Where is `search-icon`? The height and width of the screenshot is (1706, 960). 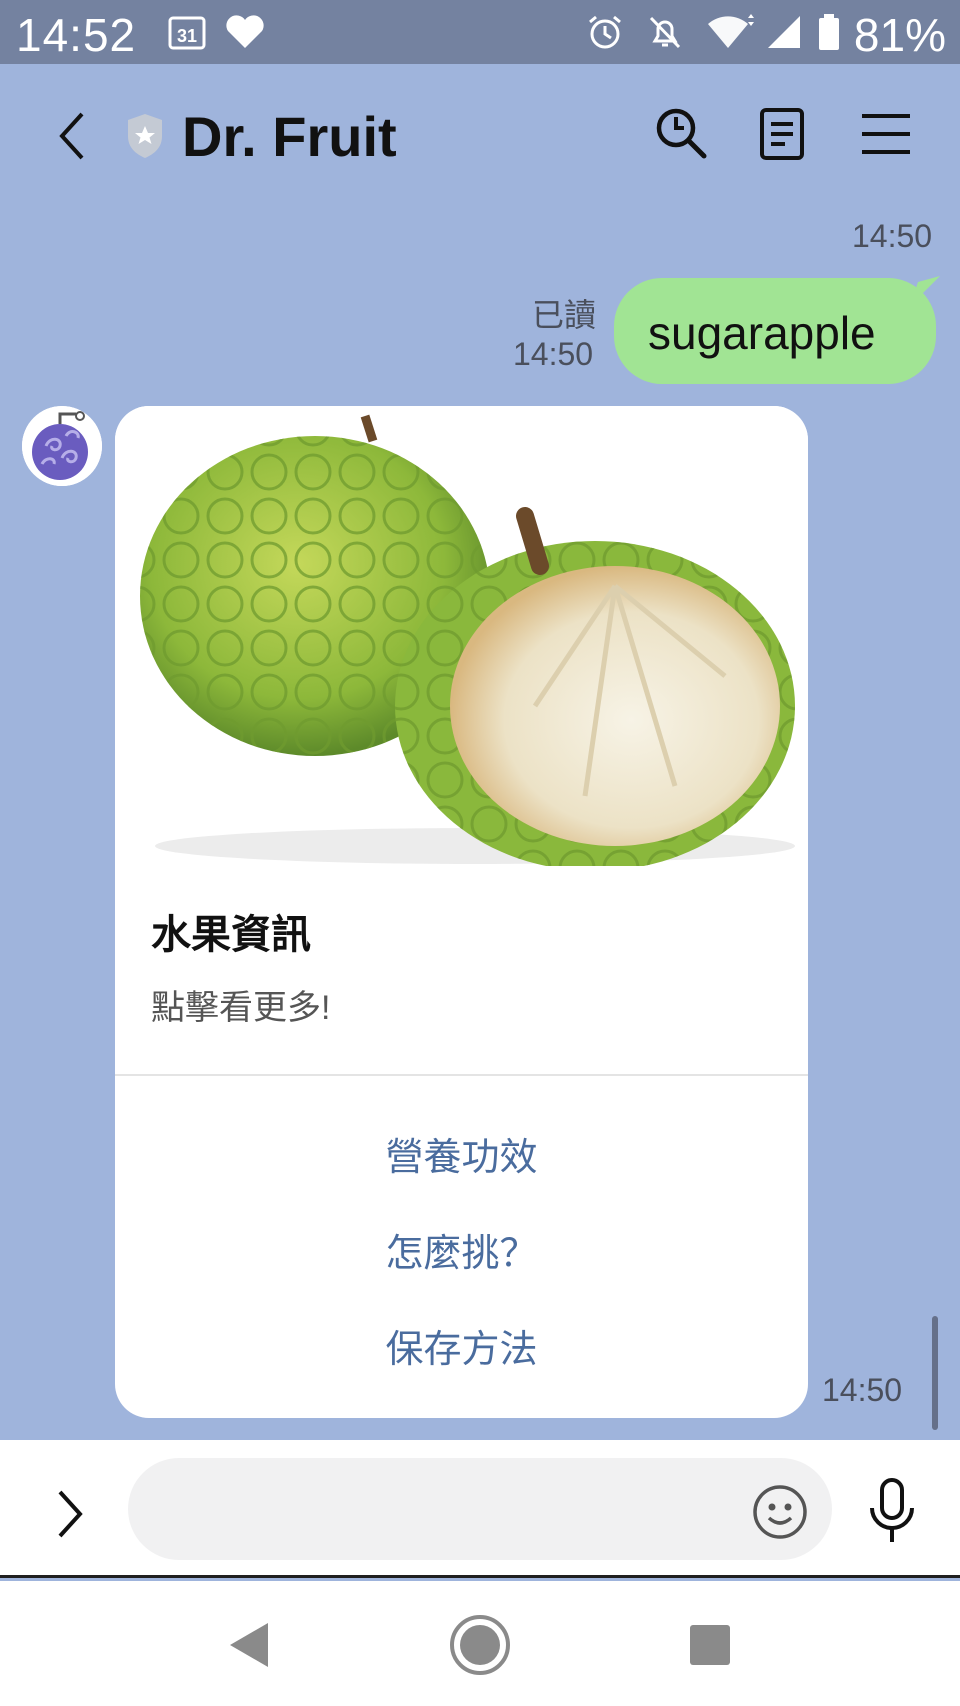
search-icon is located at coordinates (682, 134).